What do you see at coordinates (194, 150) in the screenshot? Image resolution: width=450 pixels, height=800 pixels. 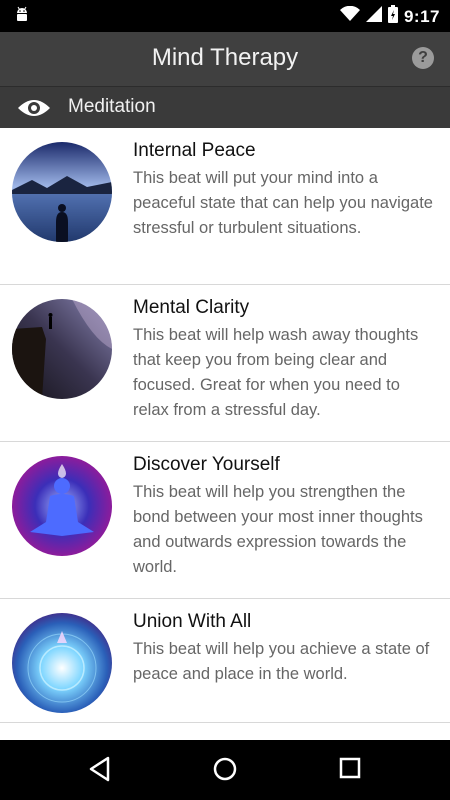 I see `item-title: Internal Peace` at bounding box center [194, 150].